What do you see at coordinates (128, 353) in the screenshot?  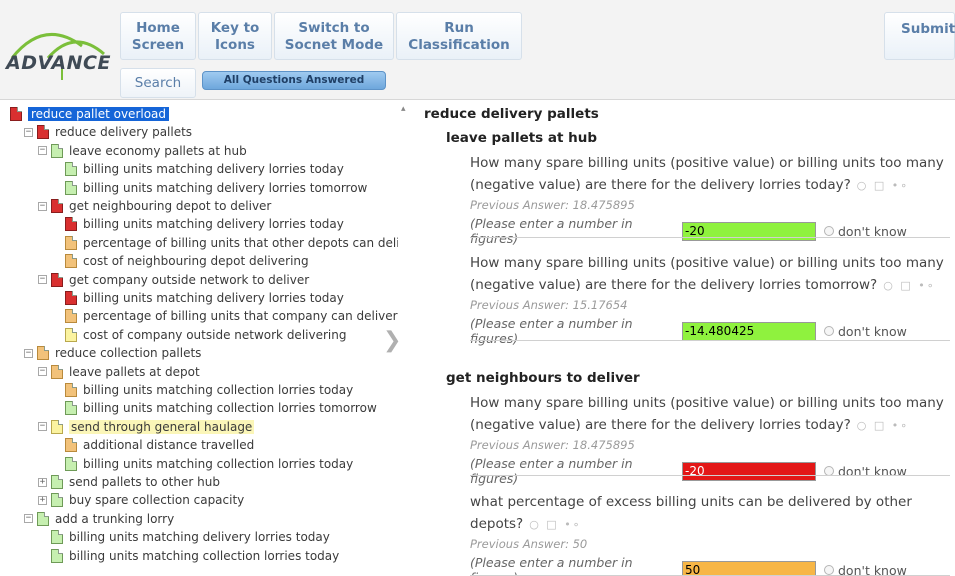 I see `tree-node-label: reduce collection pallets` at bounding box center [128, 353].